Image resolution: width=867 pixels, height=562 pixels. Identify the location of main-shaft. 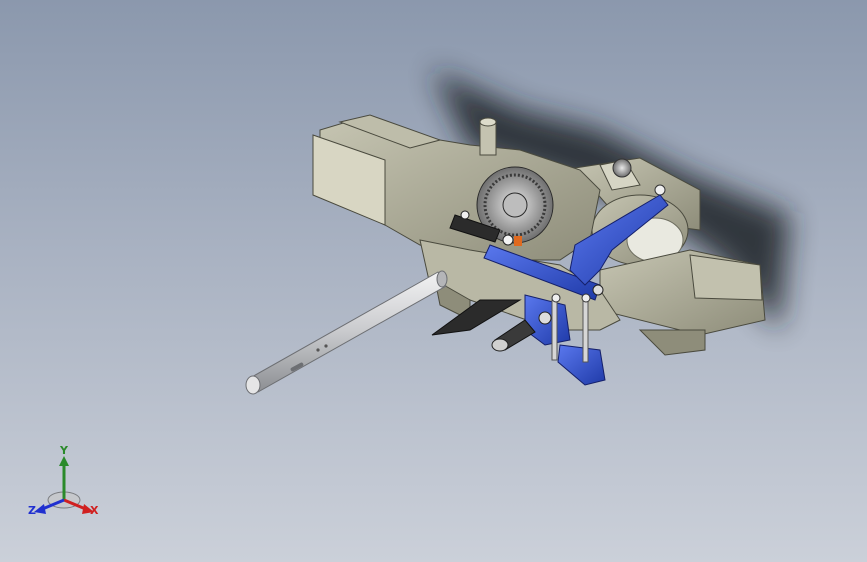
(346, 332).